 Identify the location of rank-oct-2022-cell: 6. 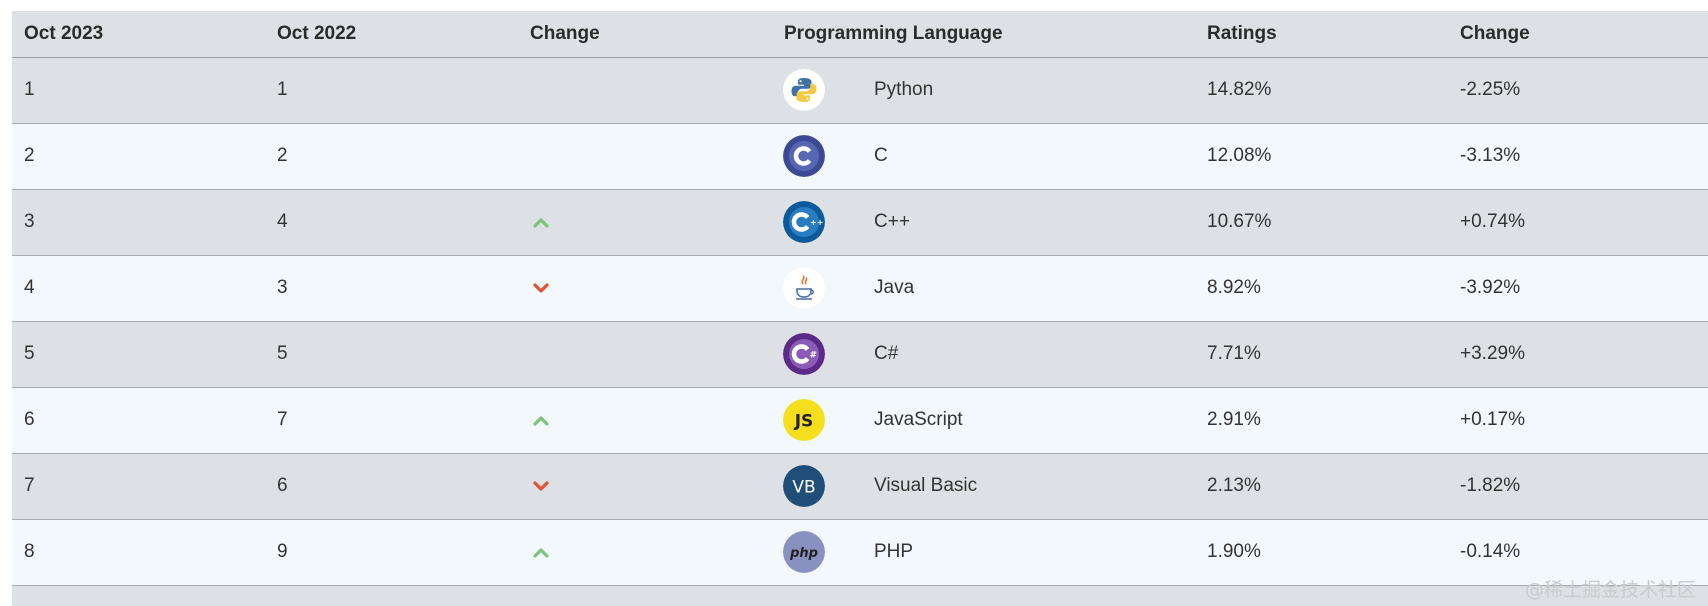
(282, 485).